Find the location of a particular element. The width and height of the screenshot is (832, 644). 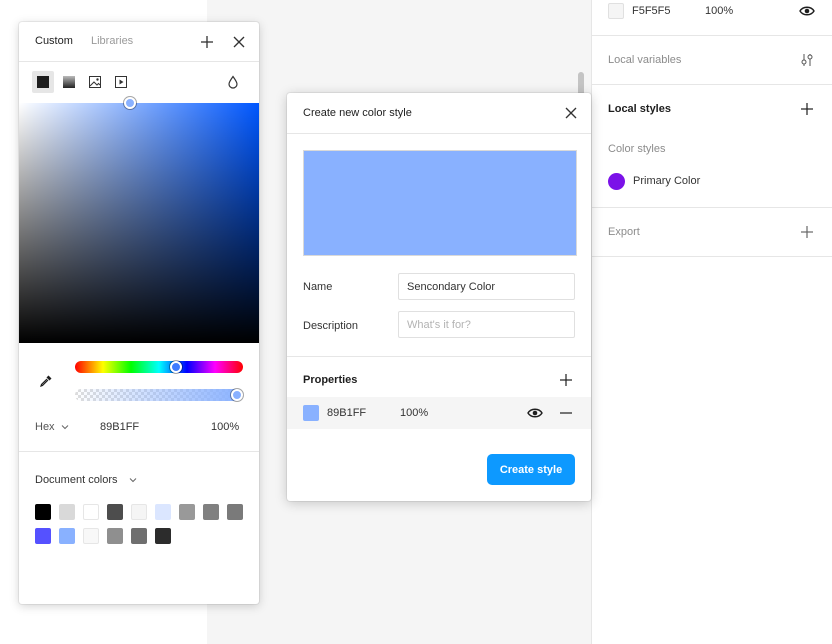

color-styles-label: Color styles is located at coordinates (637, 149).